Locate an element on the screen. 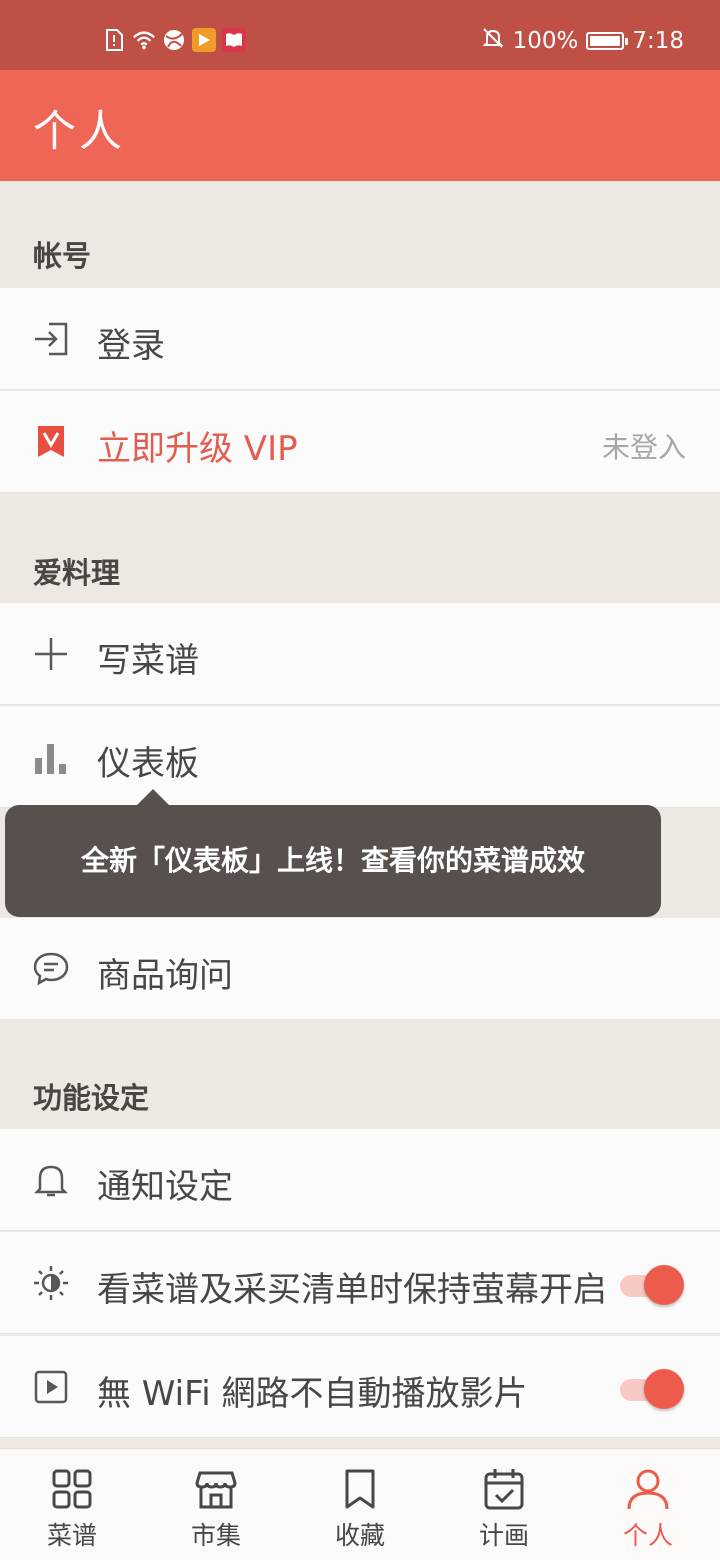  section-header-cooking: 爱料理 is located at coordinates (360, 548).